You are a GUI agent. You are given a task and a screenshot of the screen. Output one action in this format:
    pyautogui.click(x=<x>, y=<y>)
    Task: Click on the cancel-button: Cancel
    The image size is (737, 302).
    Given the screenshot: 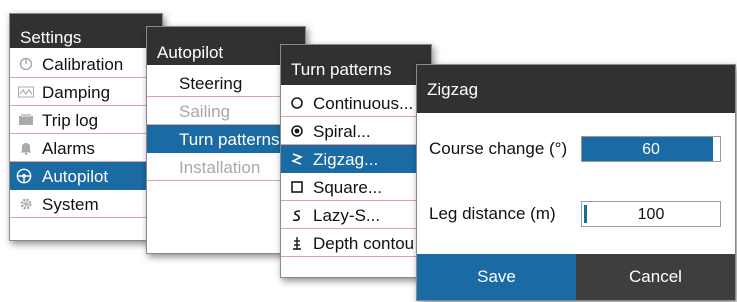 What is the action you would take?
    pyautogui.click(x=655, y=277)
    